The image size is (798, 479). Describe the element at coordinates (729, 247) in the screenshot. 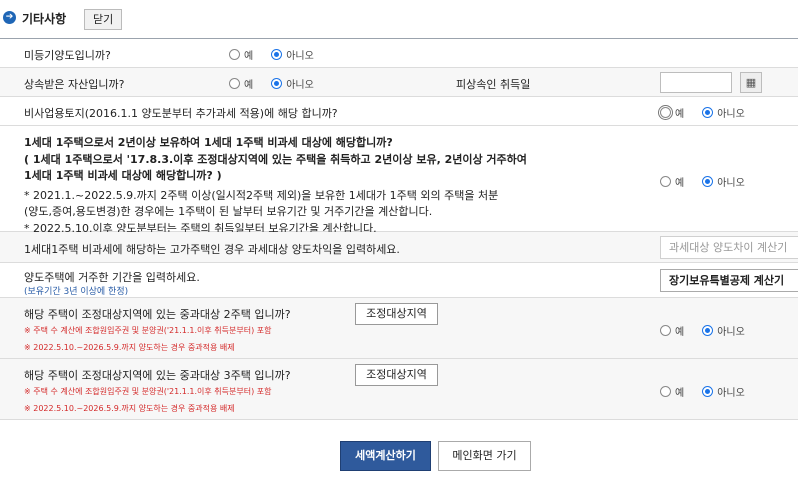

I see `taxable-gain-calculator-button: 과세대상 양도차이 계산기` at that location.